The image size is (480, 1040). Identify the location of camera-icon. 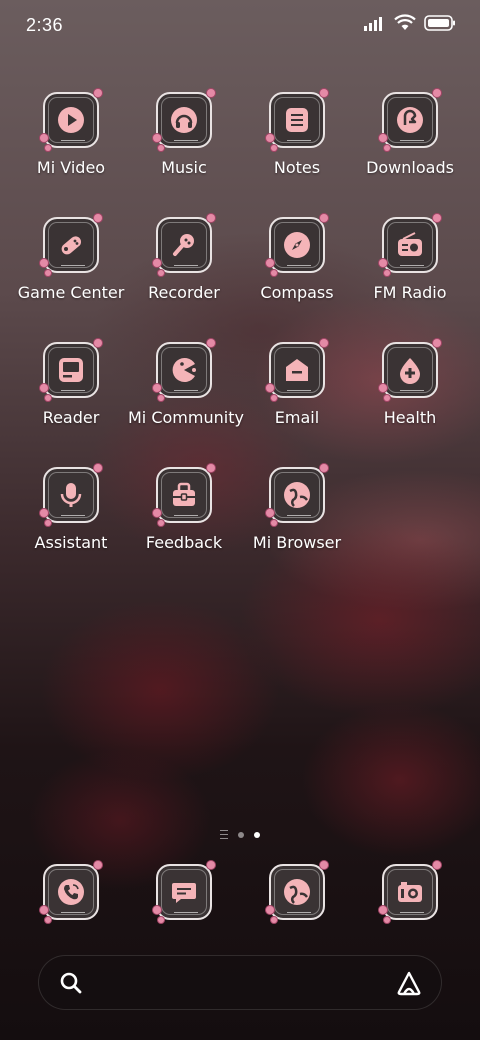
(410, 892).